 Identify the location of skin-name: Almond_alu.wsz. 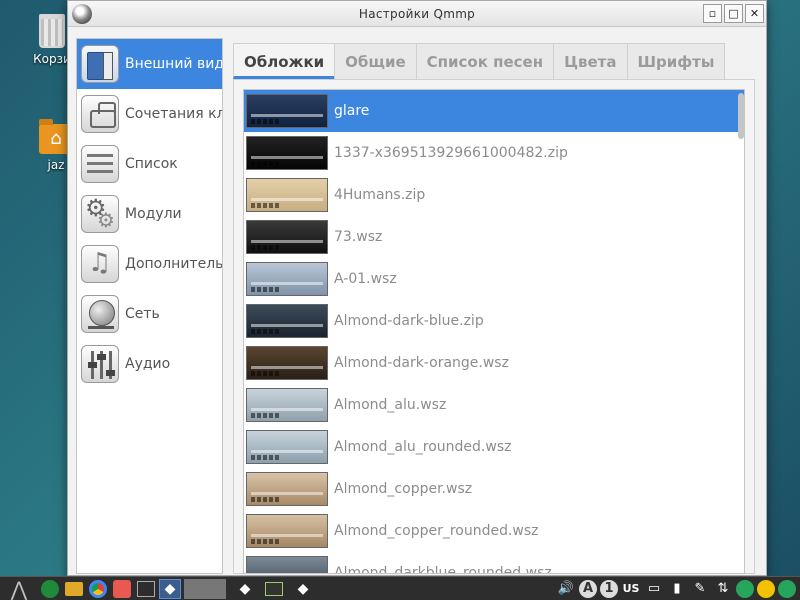
(390, 405).